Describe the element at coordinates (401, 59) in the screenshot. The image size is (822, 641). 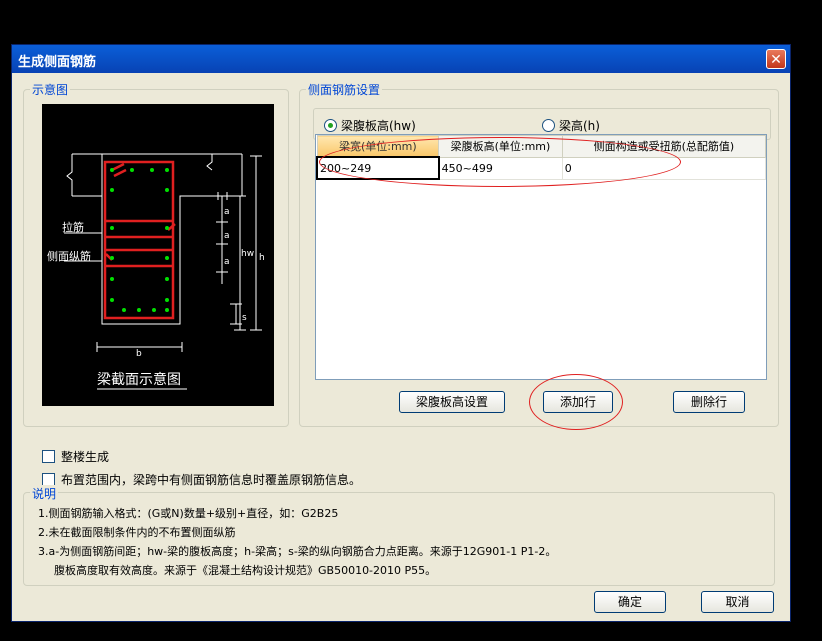
I see `title-bar: 生成侧面钢筋 ✕` at that location.